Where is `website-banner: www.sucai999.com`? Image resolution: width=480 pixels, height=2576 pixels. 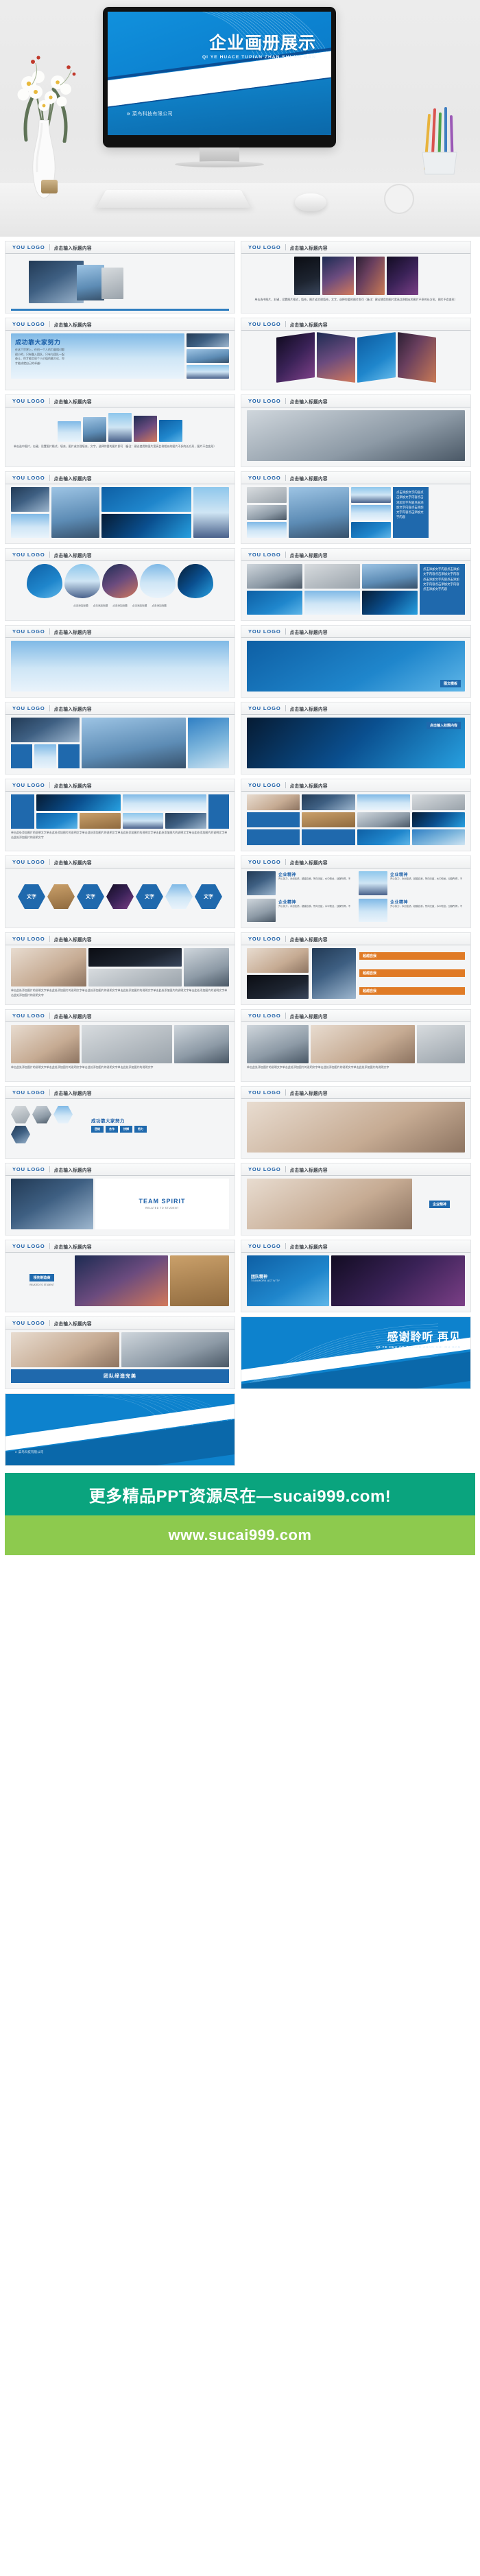 website-banner: www.sucai999.com is located at coordinates (240, 1535).